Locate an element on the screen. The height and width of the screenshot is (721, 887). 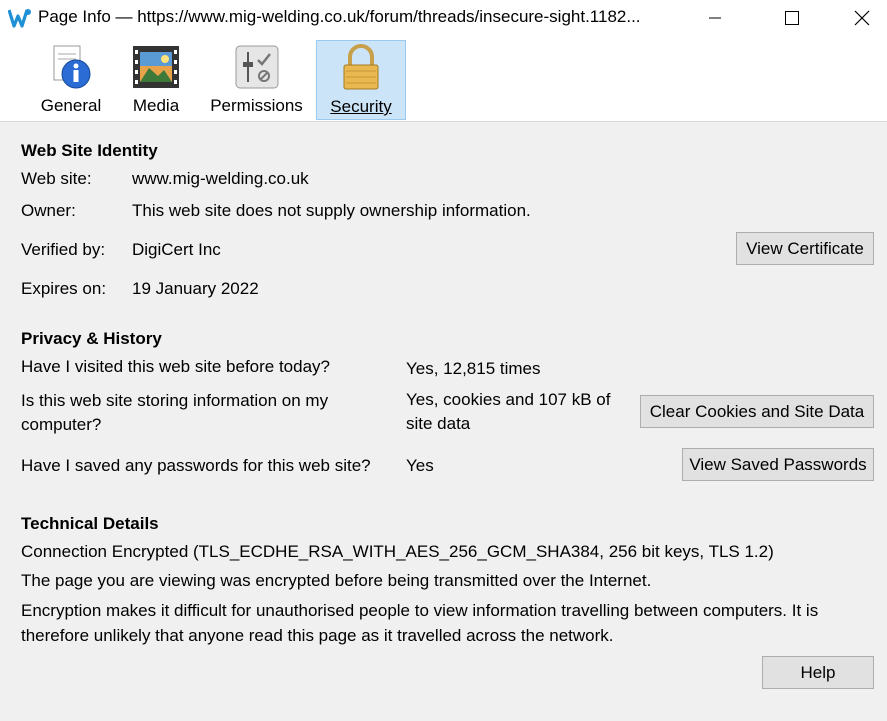
padlock-icon is located at coordinates (361, 67).